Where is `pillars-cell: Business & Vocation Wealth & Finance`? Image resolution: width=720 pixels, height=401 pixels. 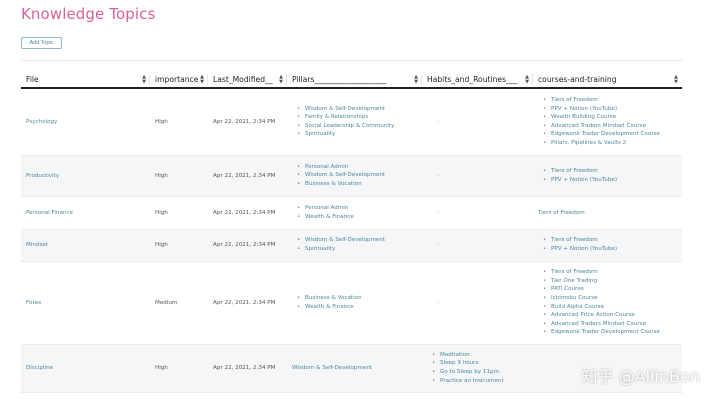 pillars-cell: Business & Vocation Wealth & Finance is located at coordinates (354, 303).